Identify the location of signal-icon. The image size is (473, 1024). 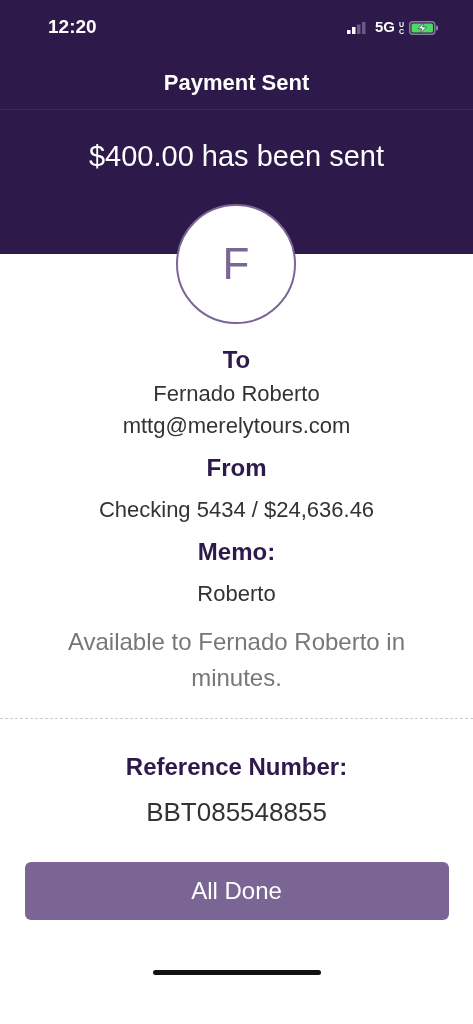
(357, 27).